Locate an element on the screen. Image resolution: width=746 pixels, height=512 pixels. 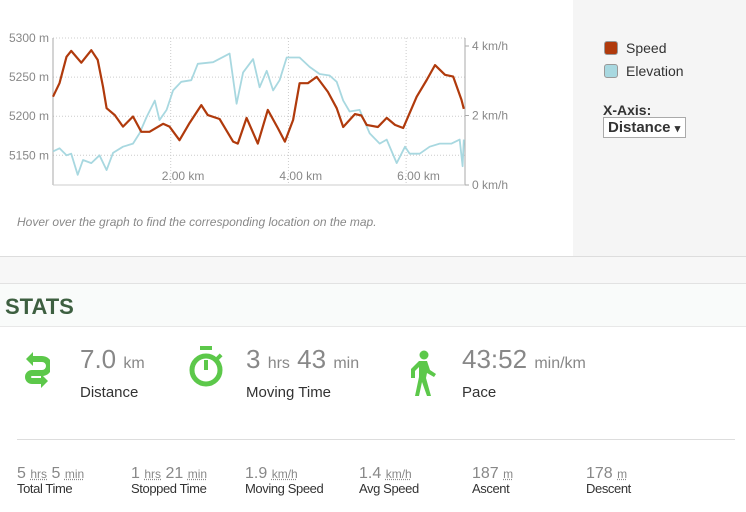
y-right-tick-label: 0 km/h is located at coordinates (490, 185).